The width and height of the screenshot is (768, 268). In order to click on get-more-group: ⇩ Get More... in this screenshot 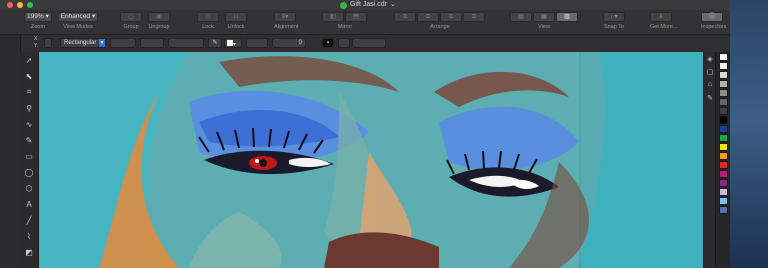, I will do `click(664, 21)`.